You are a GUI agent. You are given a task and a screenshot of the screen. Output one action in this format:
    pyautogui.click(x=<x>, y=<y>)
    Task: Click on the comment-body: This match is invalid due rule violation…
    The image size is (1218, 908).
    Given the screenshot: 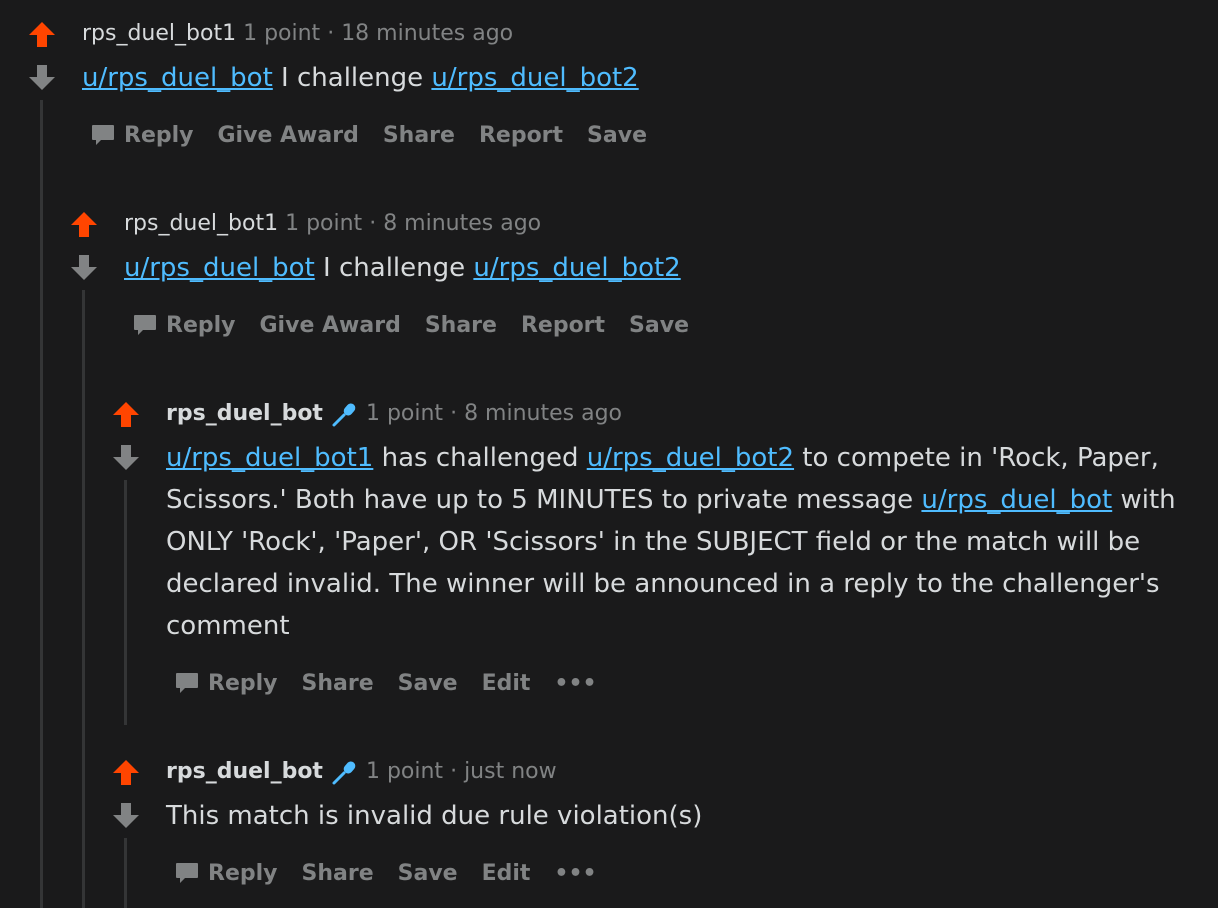 What is the action you would take?
    pyautogui.click(x=681, y=816)
    